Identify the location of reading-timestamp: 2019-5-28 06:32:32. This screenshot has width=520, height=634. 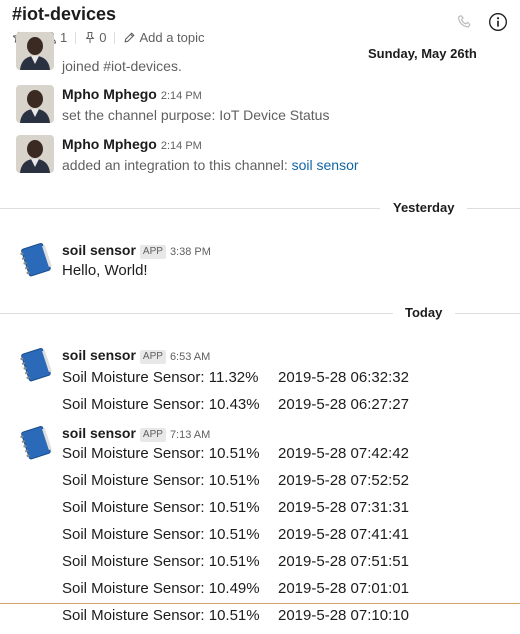
(343, 377).